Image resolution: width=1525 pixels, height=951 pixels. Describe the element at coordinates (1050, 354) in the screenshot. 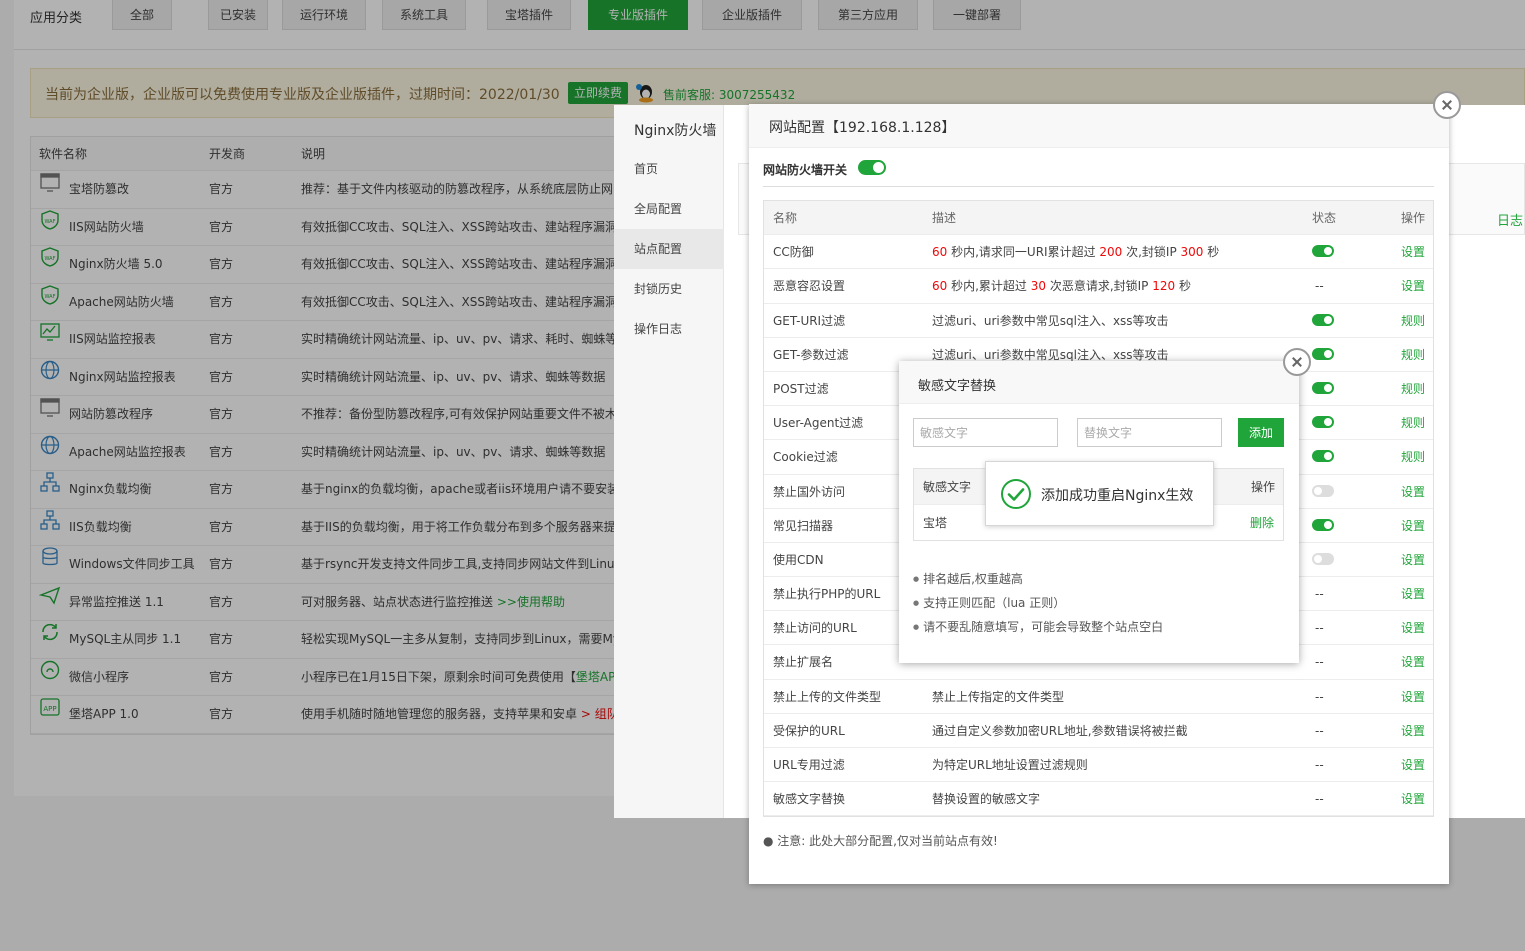

I see `desc-part: 过滤uri、uri参数中常见sql注入、xss等攻击` at that location.